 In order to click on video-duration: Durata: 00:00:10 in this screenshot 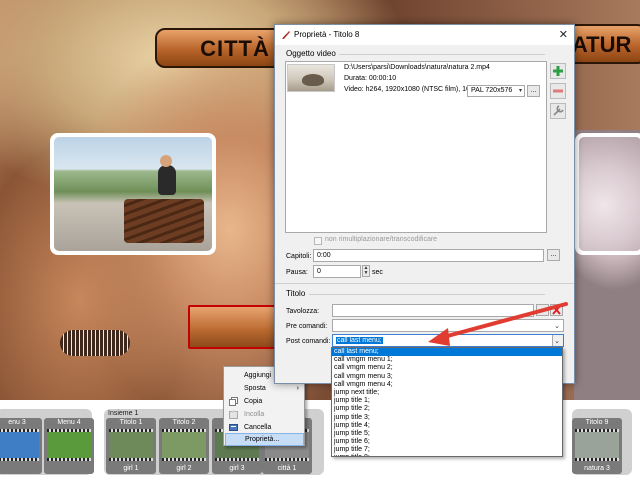, I will do `click(370, 78)`.